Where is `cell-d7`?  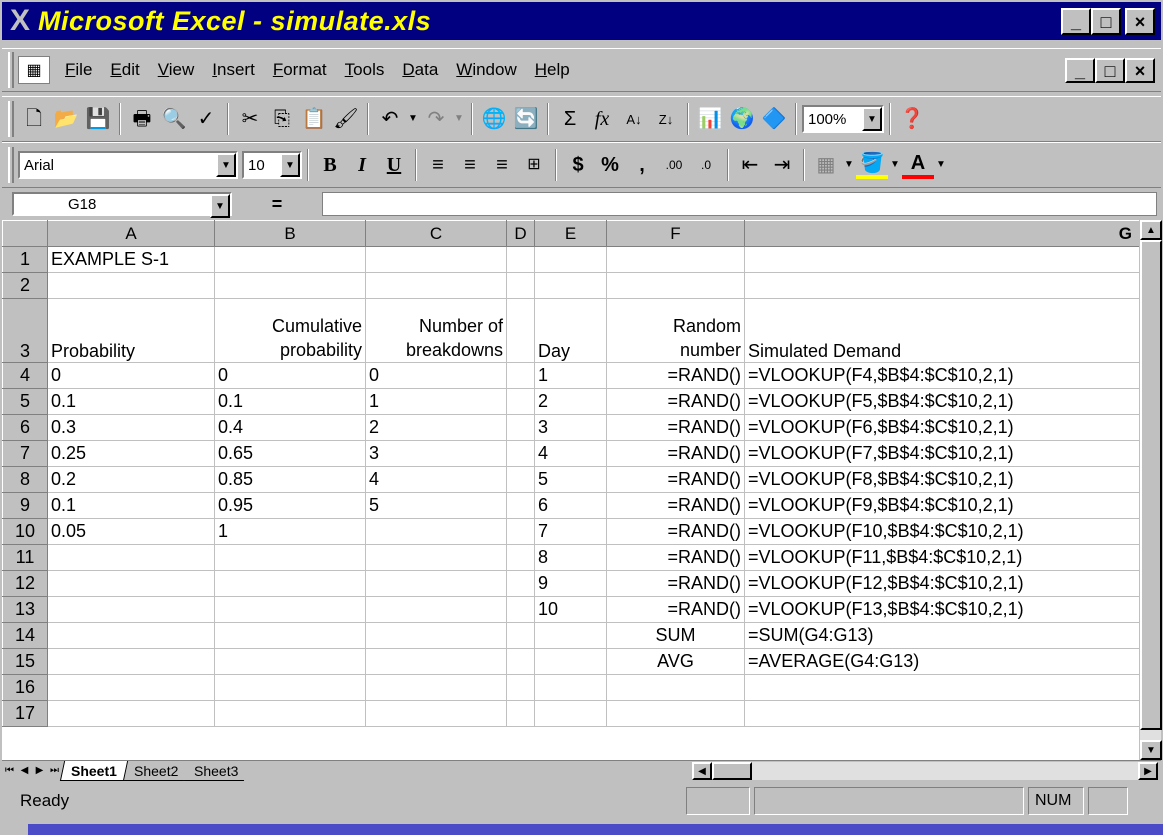 cell-d7 is located at coordinates (520, 453).